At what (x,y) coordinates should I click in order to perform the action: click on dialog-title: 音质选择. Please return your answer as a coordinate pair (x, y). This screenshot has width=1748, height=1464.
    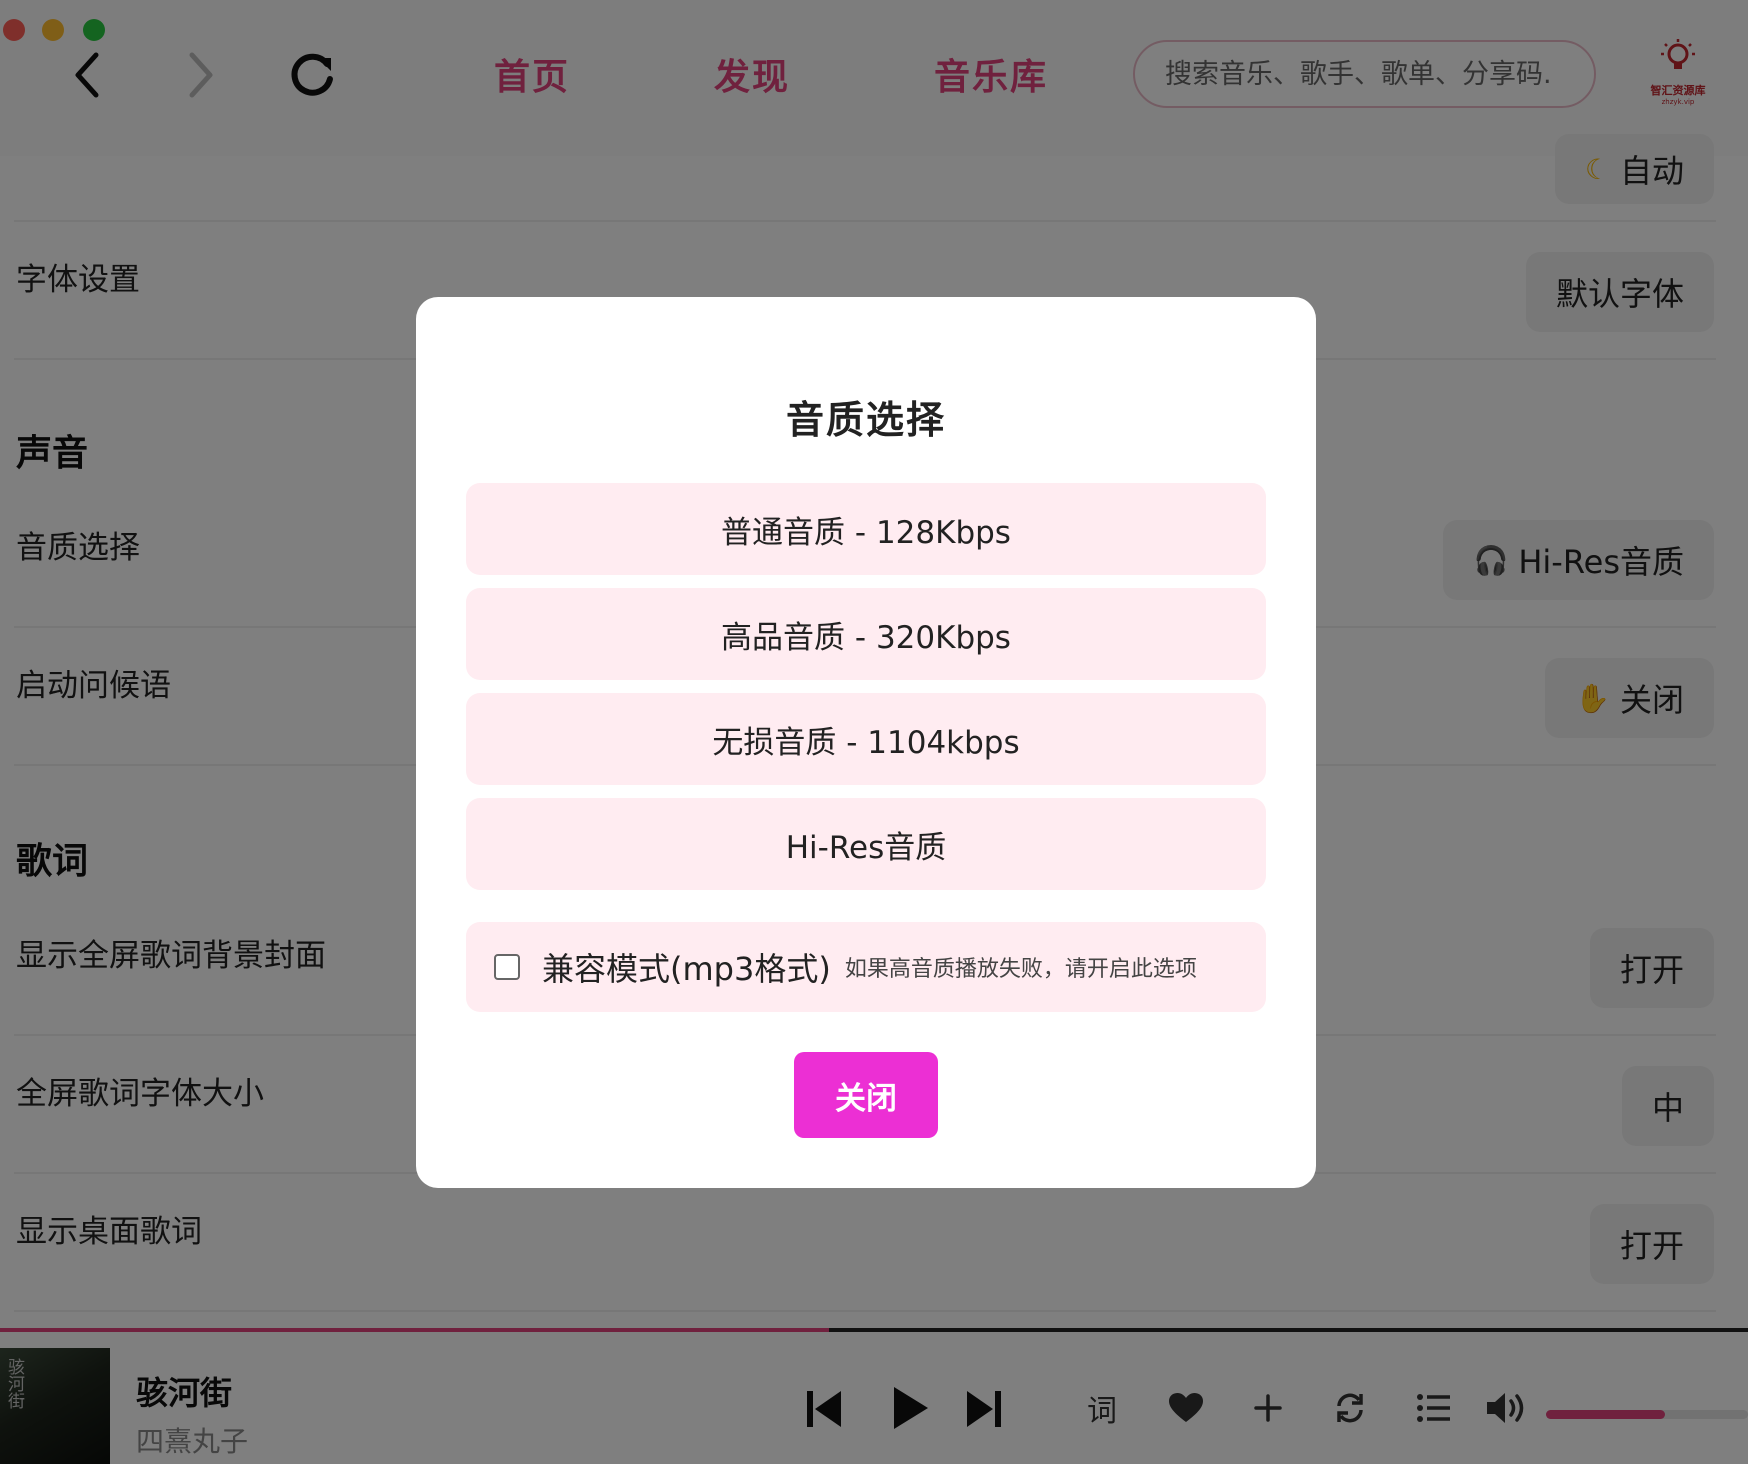
    Looking at the image, I should click on (865, 420).